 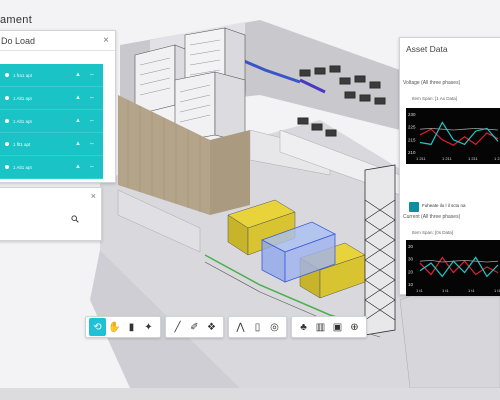 I want to click on current-chart: 30 30 20 10 1 t1 1 t1 1 t1 1 t1, so click(x=453, y=268).